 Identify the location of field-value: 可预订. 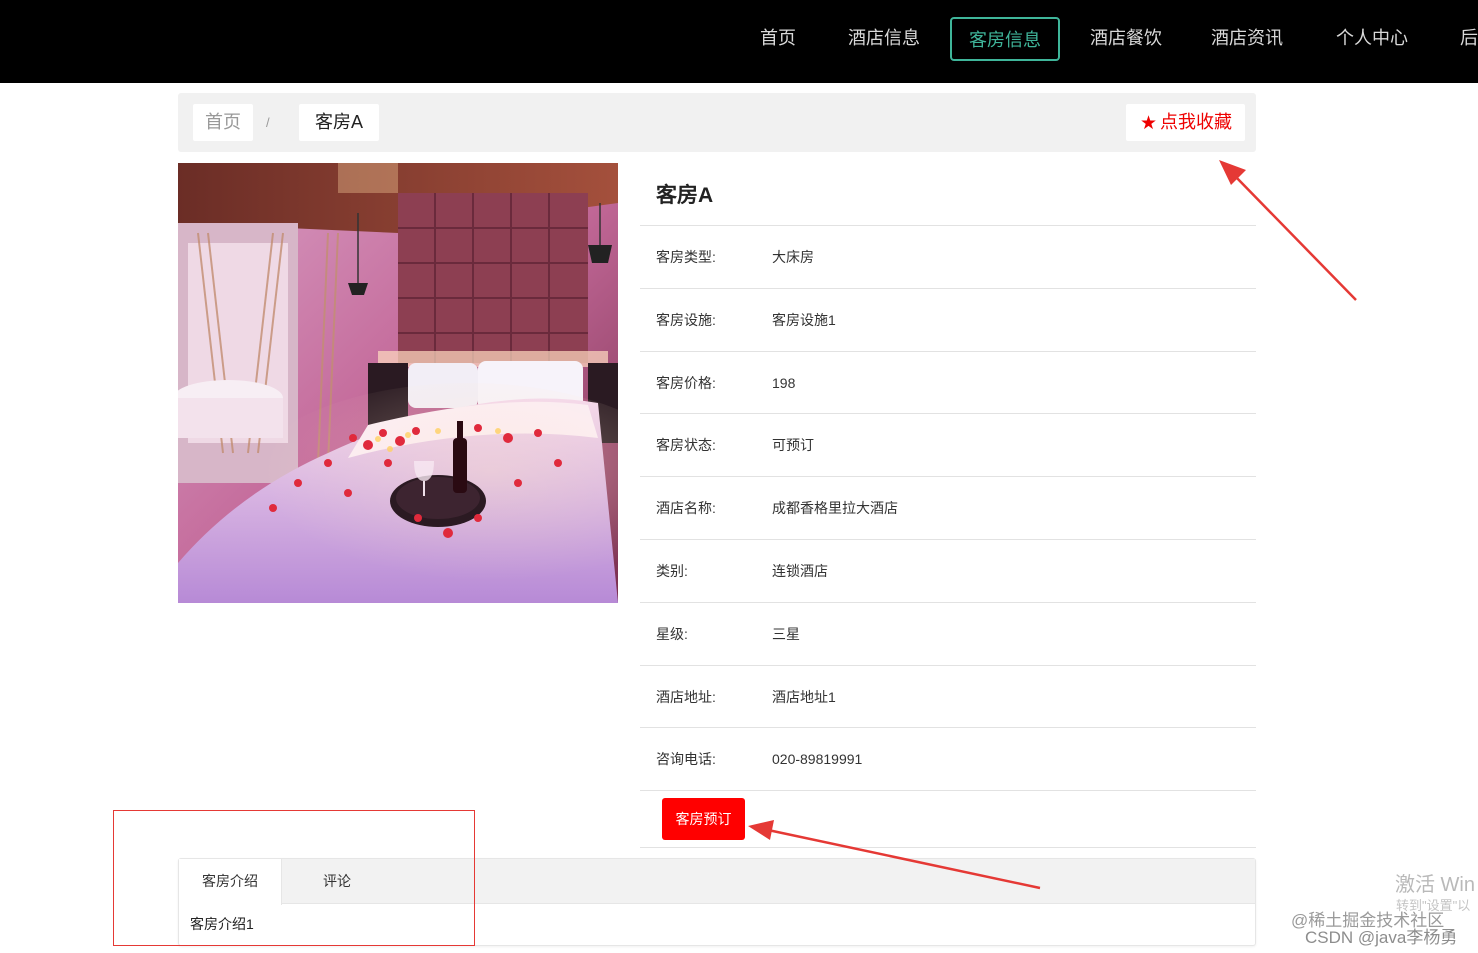
(793, 445).